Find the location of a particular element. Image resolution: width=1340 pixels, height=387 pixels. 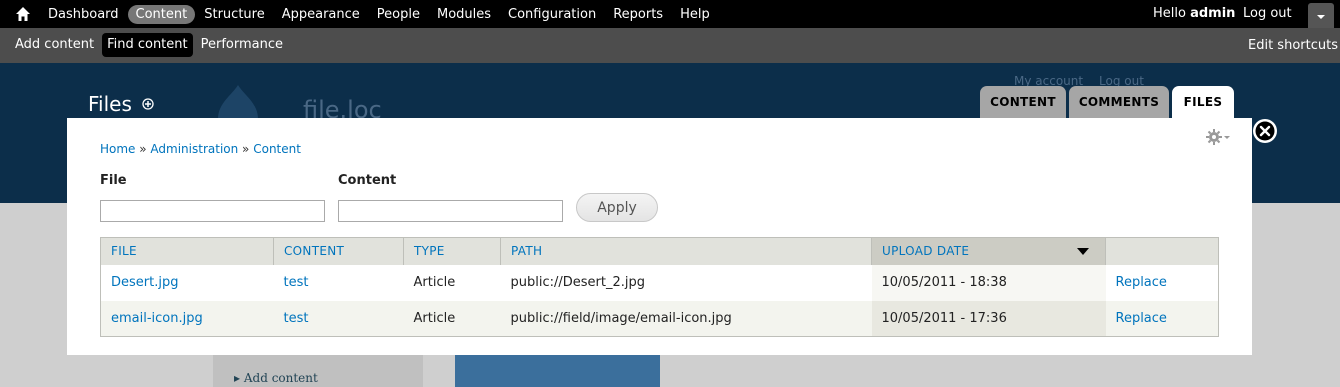

username: admin is located at coordinates (1212, 13).